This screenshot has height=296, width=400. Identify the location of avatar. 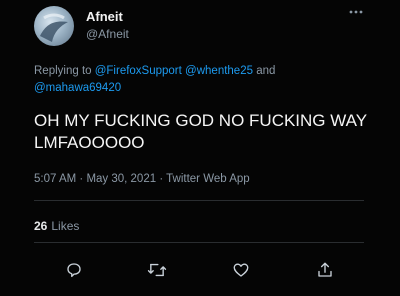
(54, 26).